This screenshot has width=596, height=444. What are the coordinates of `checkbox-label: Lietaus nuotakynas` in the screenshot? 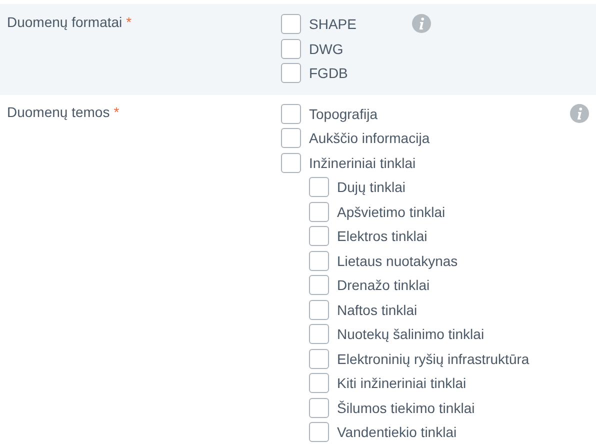 It's located at (397, 260).